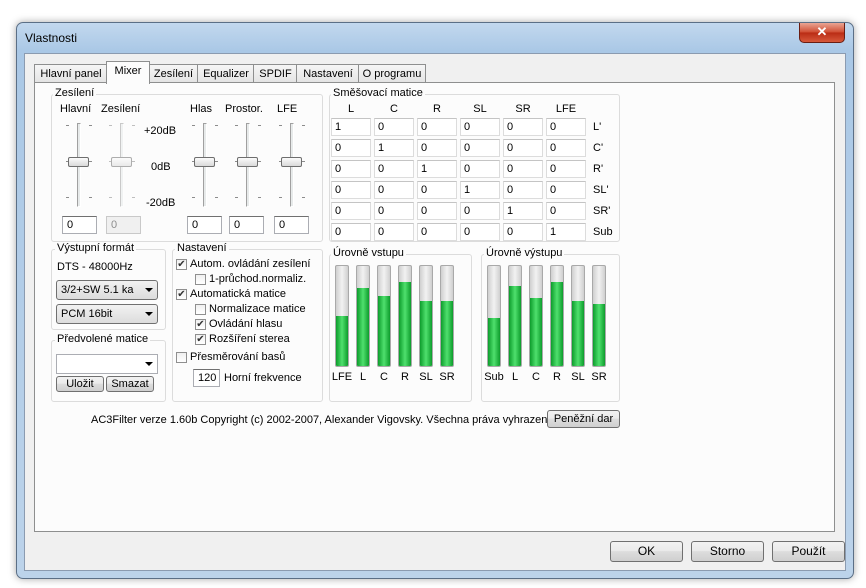 This screenshot has height=588, width=866. I want to click on gain-surround-value: 0, so click(246, 225).